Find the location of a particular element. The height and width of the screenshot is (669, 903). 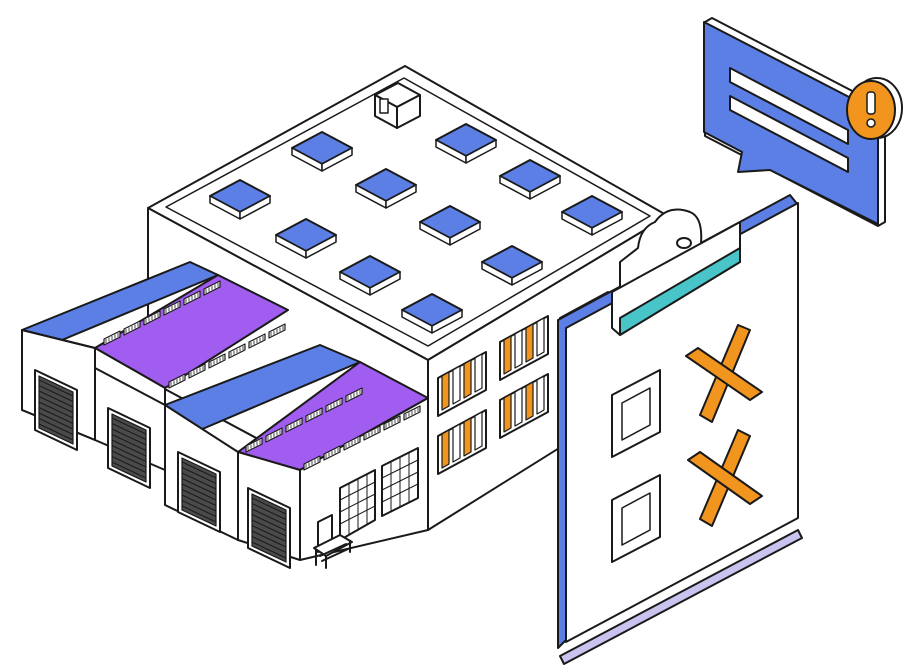

alert-exclamation-icon is located at coordinates (874, 108).